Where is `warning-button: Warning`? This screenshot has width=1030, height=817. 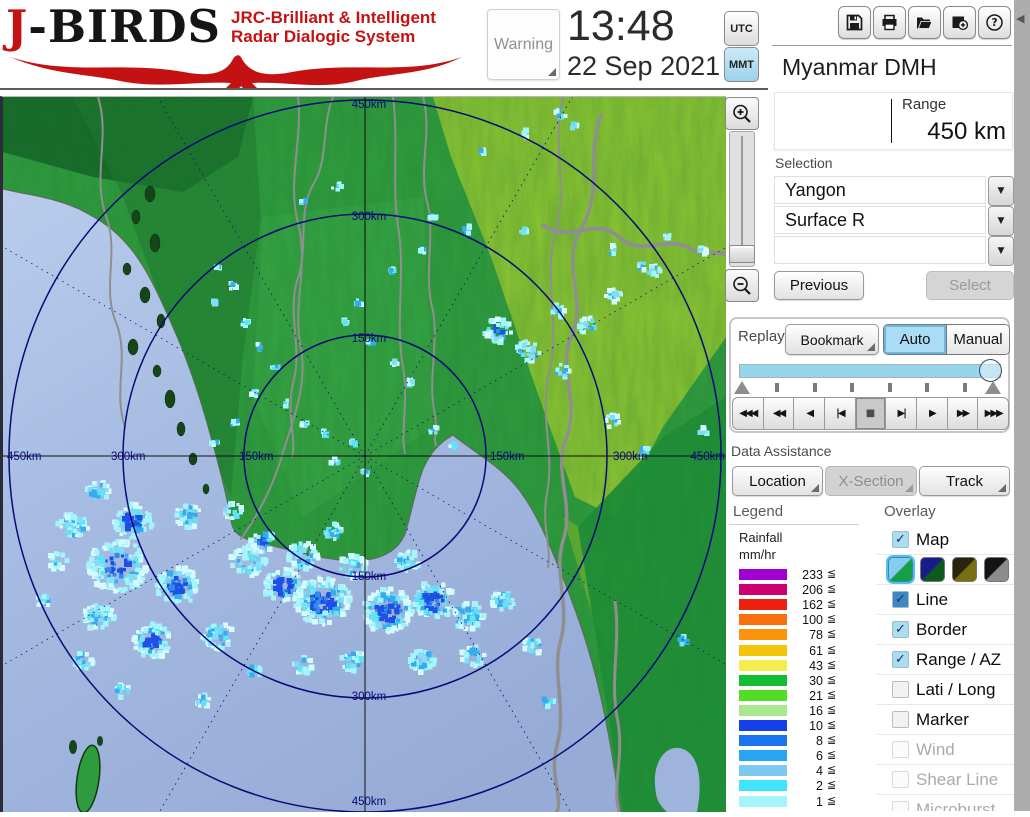
warning-button: Warning is located at coordinates (523, 44).